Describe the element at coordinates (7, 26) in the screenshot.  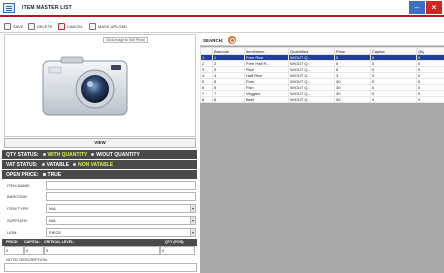
I see `save-icon` at that location.